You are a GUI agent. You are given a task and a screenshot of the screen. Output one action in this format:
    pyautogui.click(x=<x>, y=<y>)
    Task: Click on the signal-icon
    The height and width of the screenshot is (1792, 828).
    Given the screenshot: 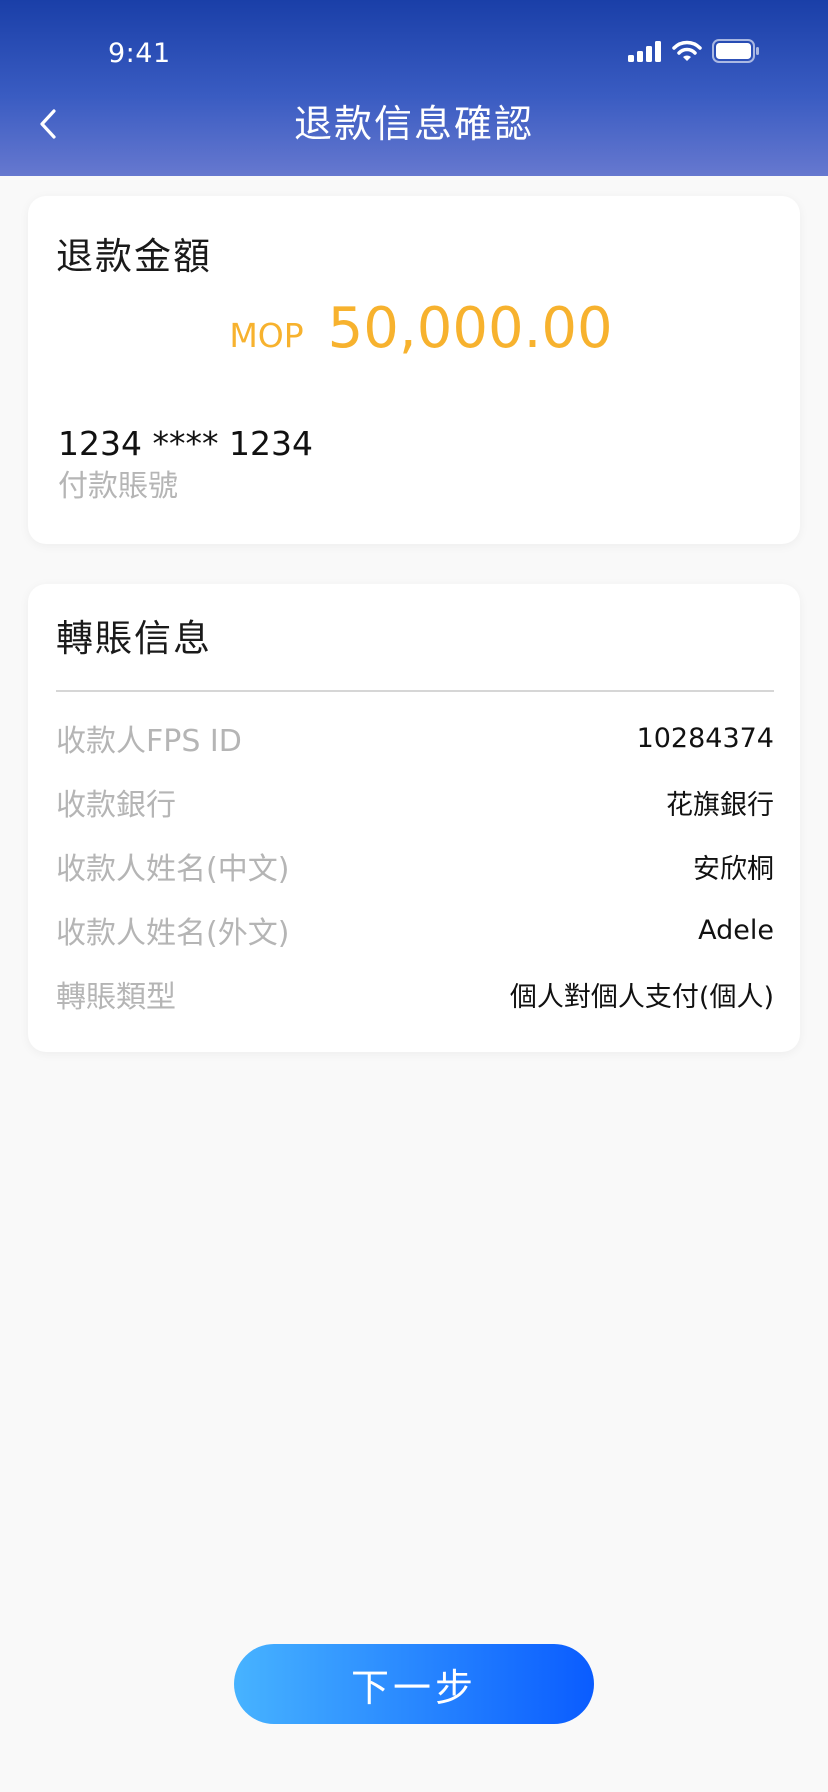 What is the action you would take?
    pyautogui.click(x=644, y=51)
    